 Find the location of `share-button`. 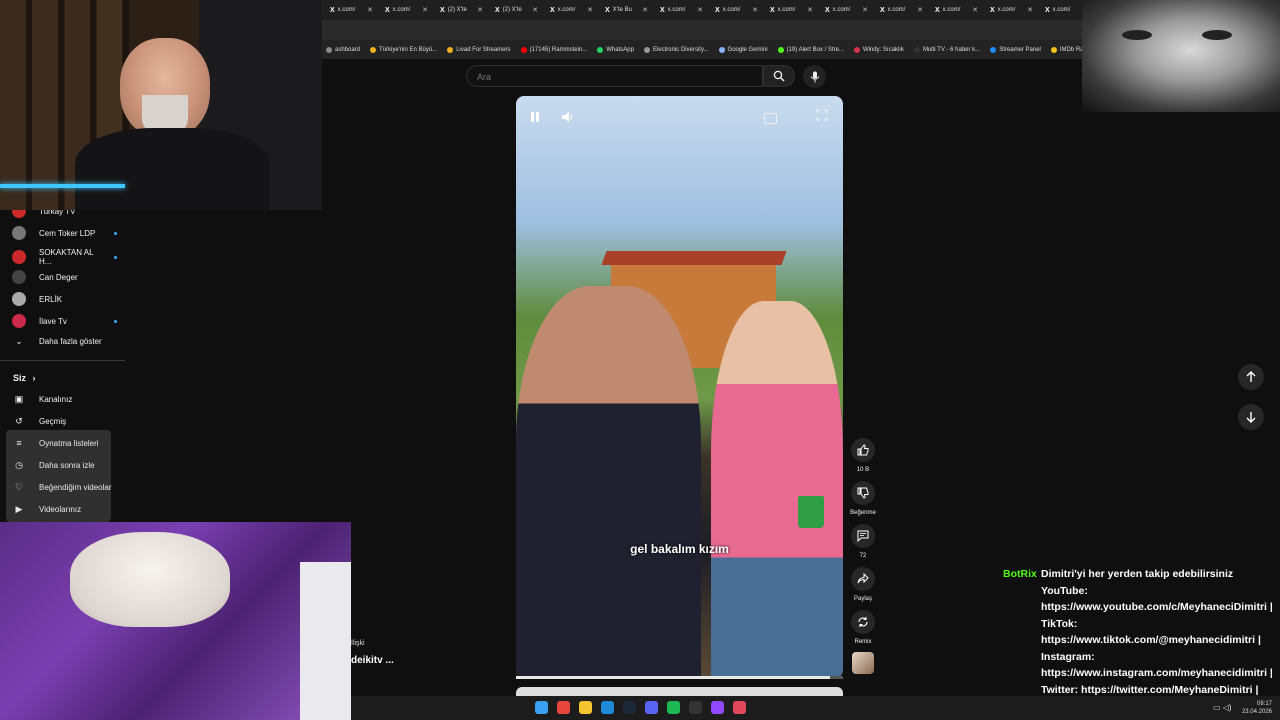

share-button is located at coordinates (863, 579).